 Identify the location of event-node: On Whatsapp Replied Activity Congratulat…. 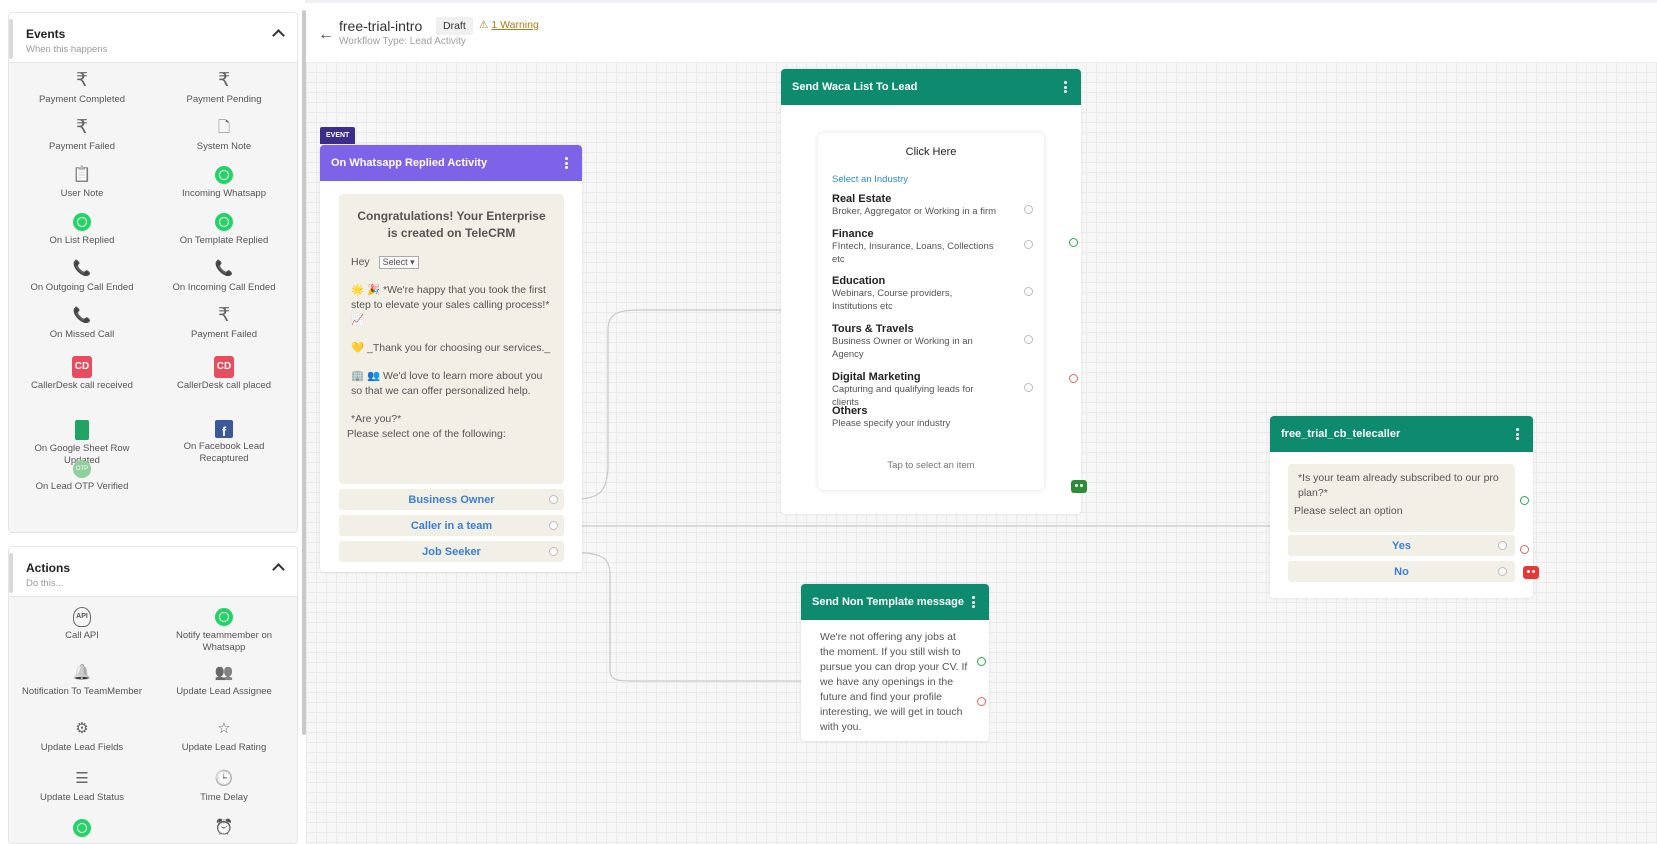
(451, 358).